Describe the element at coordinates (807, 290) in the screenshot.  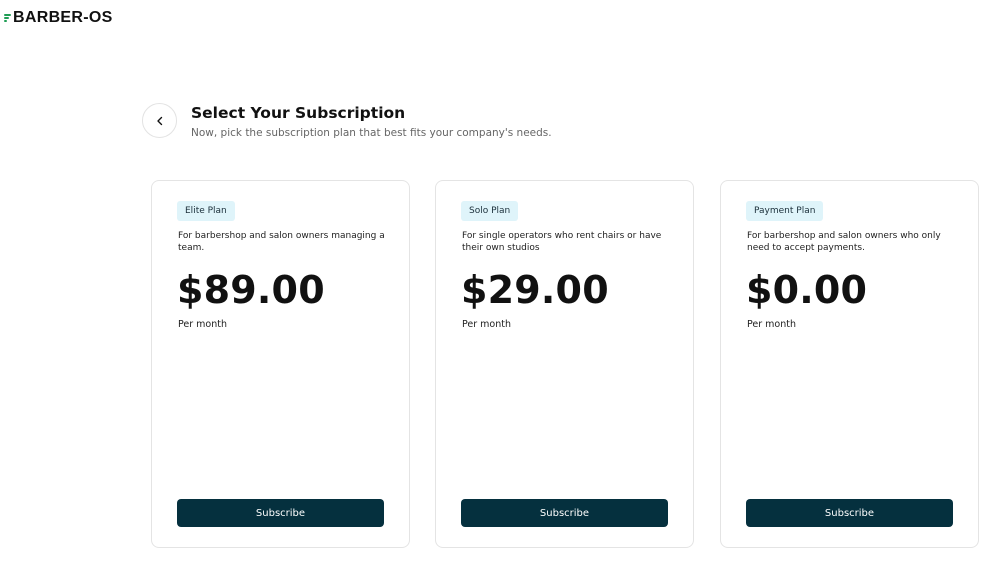
I see `plan-price: $0.00` at that location.